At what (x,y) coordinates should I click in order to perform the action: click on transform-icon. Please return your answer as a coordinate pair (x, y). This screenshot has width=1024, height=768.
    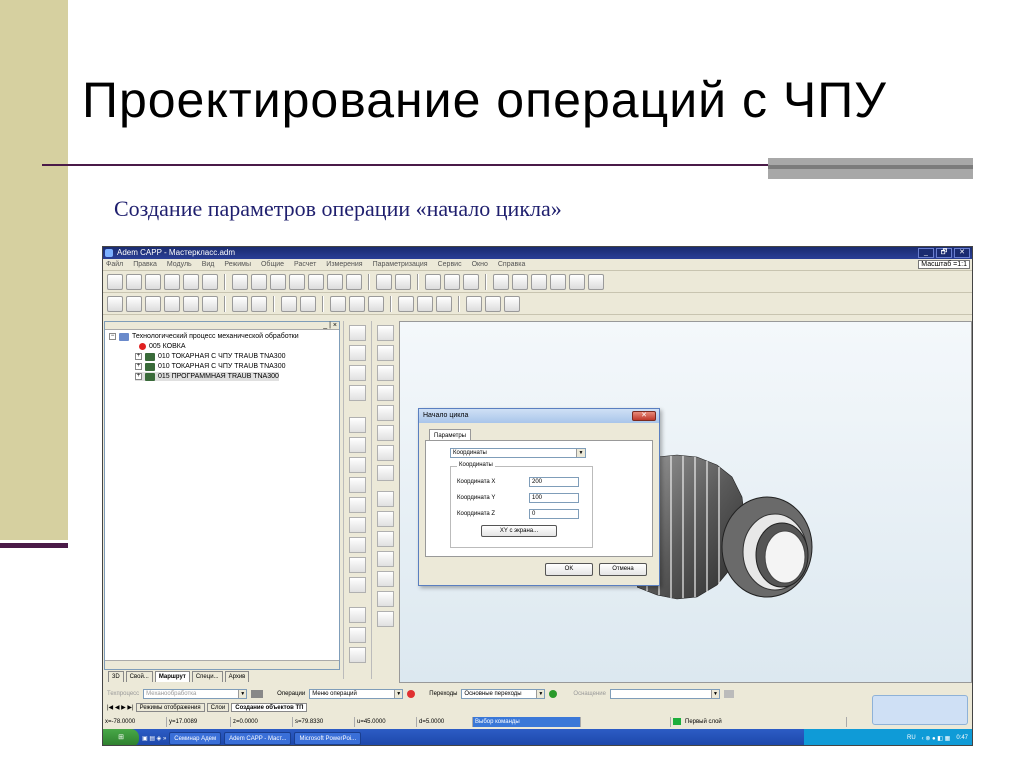
    Looking at the image, I should click on (385, 393).